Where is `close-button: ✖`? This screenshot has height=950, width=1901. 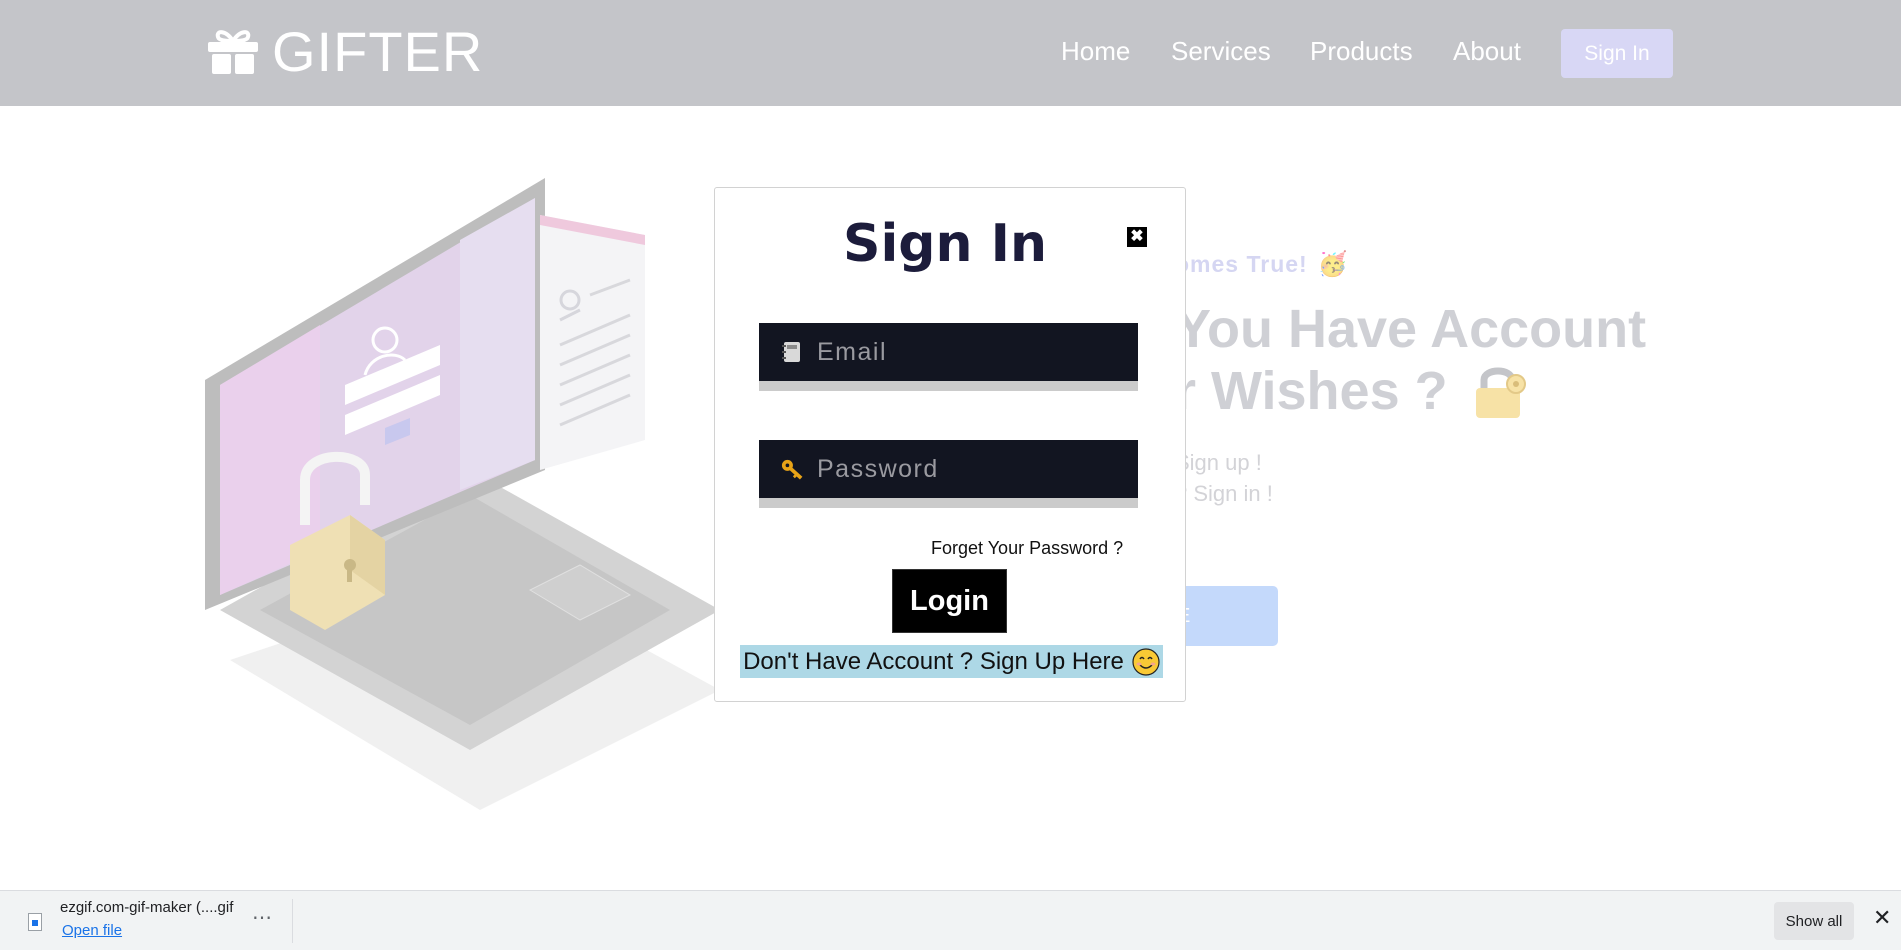
close-button: ✖ is located at coordinates (1137, 237).